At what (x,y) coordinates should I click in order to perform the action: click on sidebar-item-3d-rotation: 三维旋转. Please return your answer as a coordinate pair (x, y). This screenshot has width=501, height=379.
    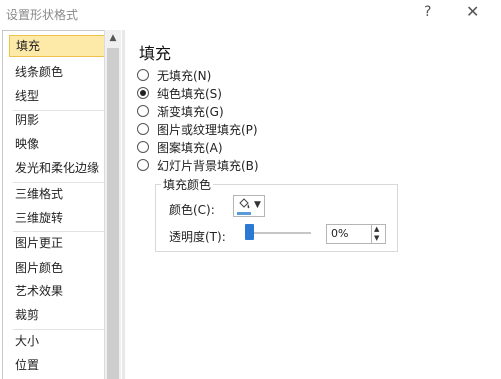
    Looking at the image, I should click on (57, 218).